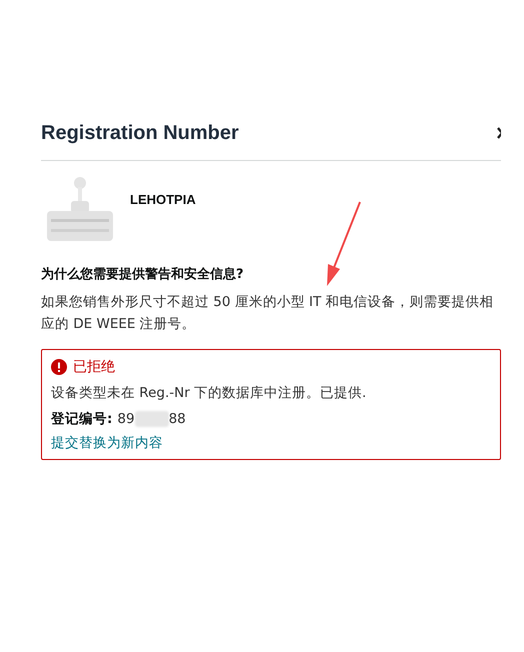 The image size is (524, 652). I want to click on panel-title: Registration Number, so click(140, 133).